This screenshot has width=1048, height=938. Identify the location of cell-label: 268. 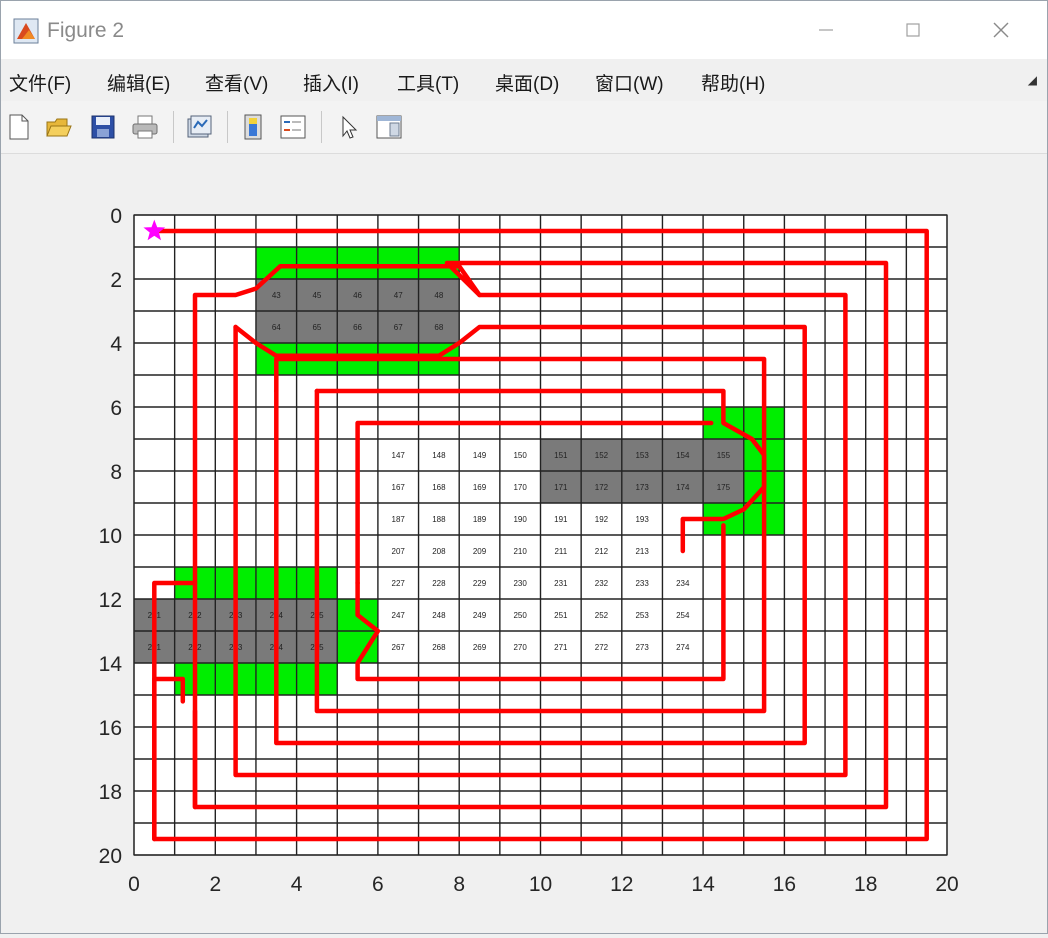
(439, 647).